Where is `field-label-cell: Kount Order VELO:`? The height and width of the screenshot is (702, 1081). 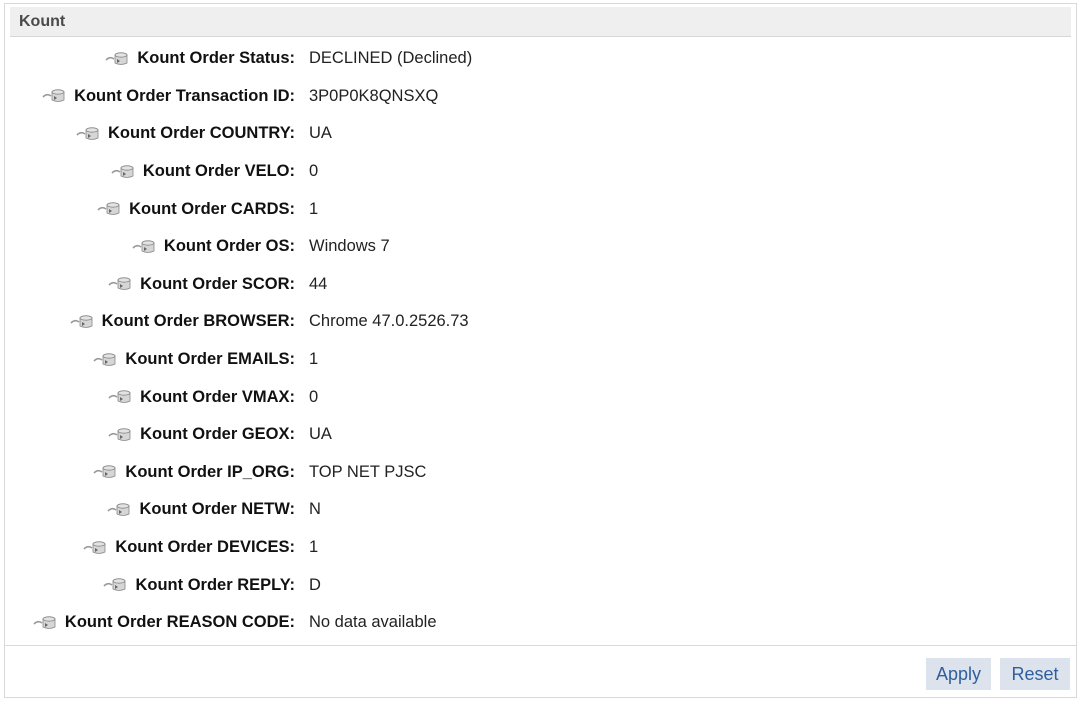
field-label-cell: Kount Order VELO: is located at coordinates (150, 171).